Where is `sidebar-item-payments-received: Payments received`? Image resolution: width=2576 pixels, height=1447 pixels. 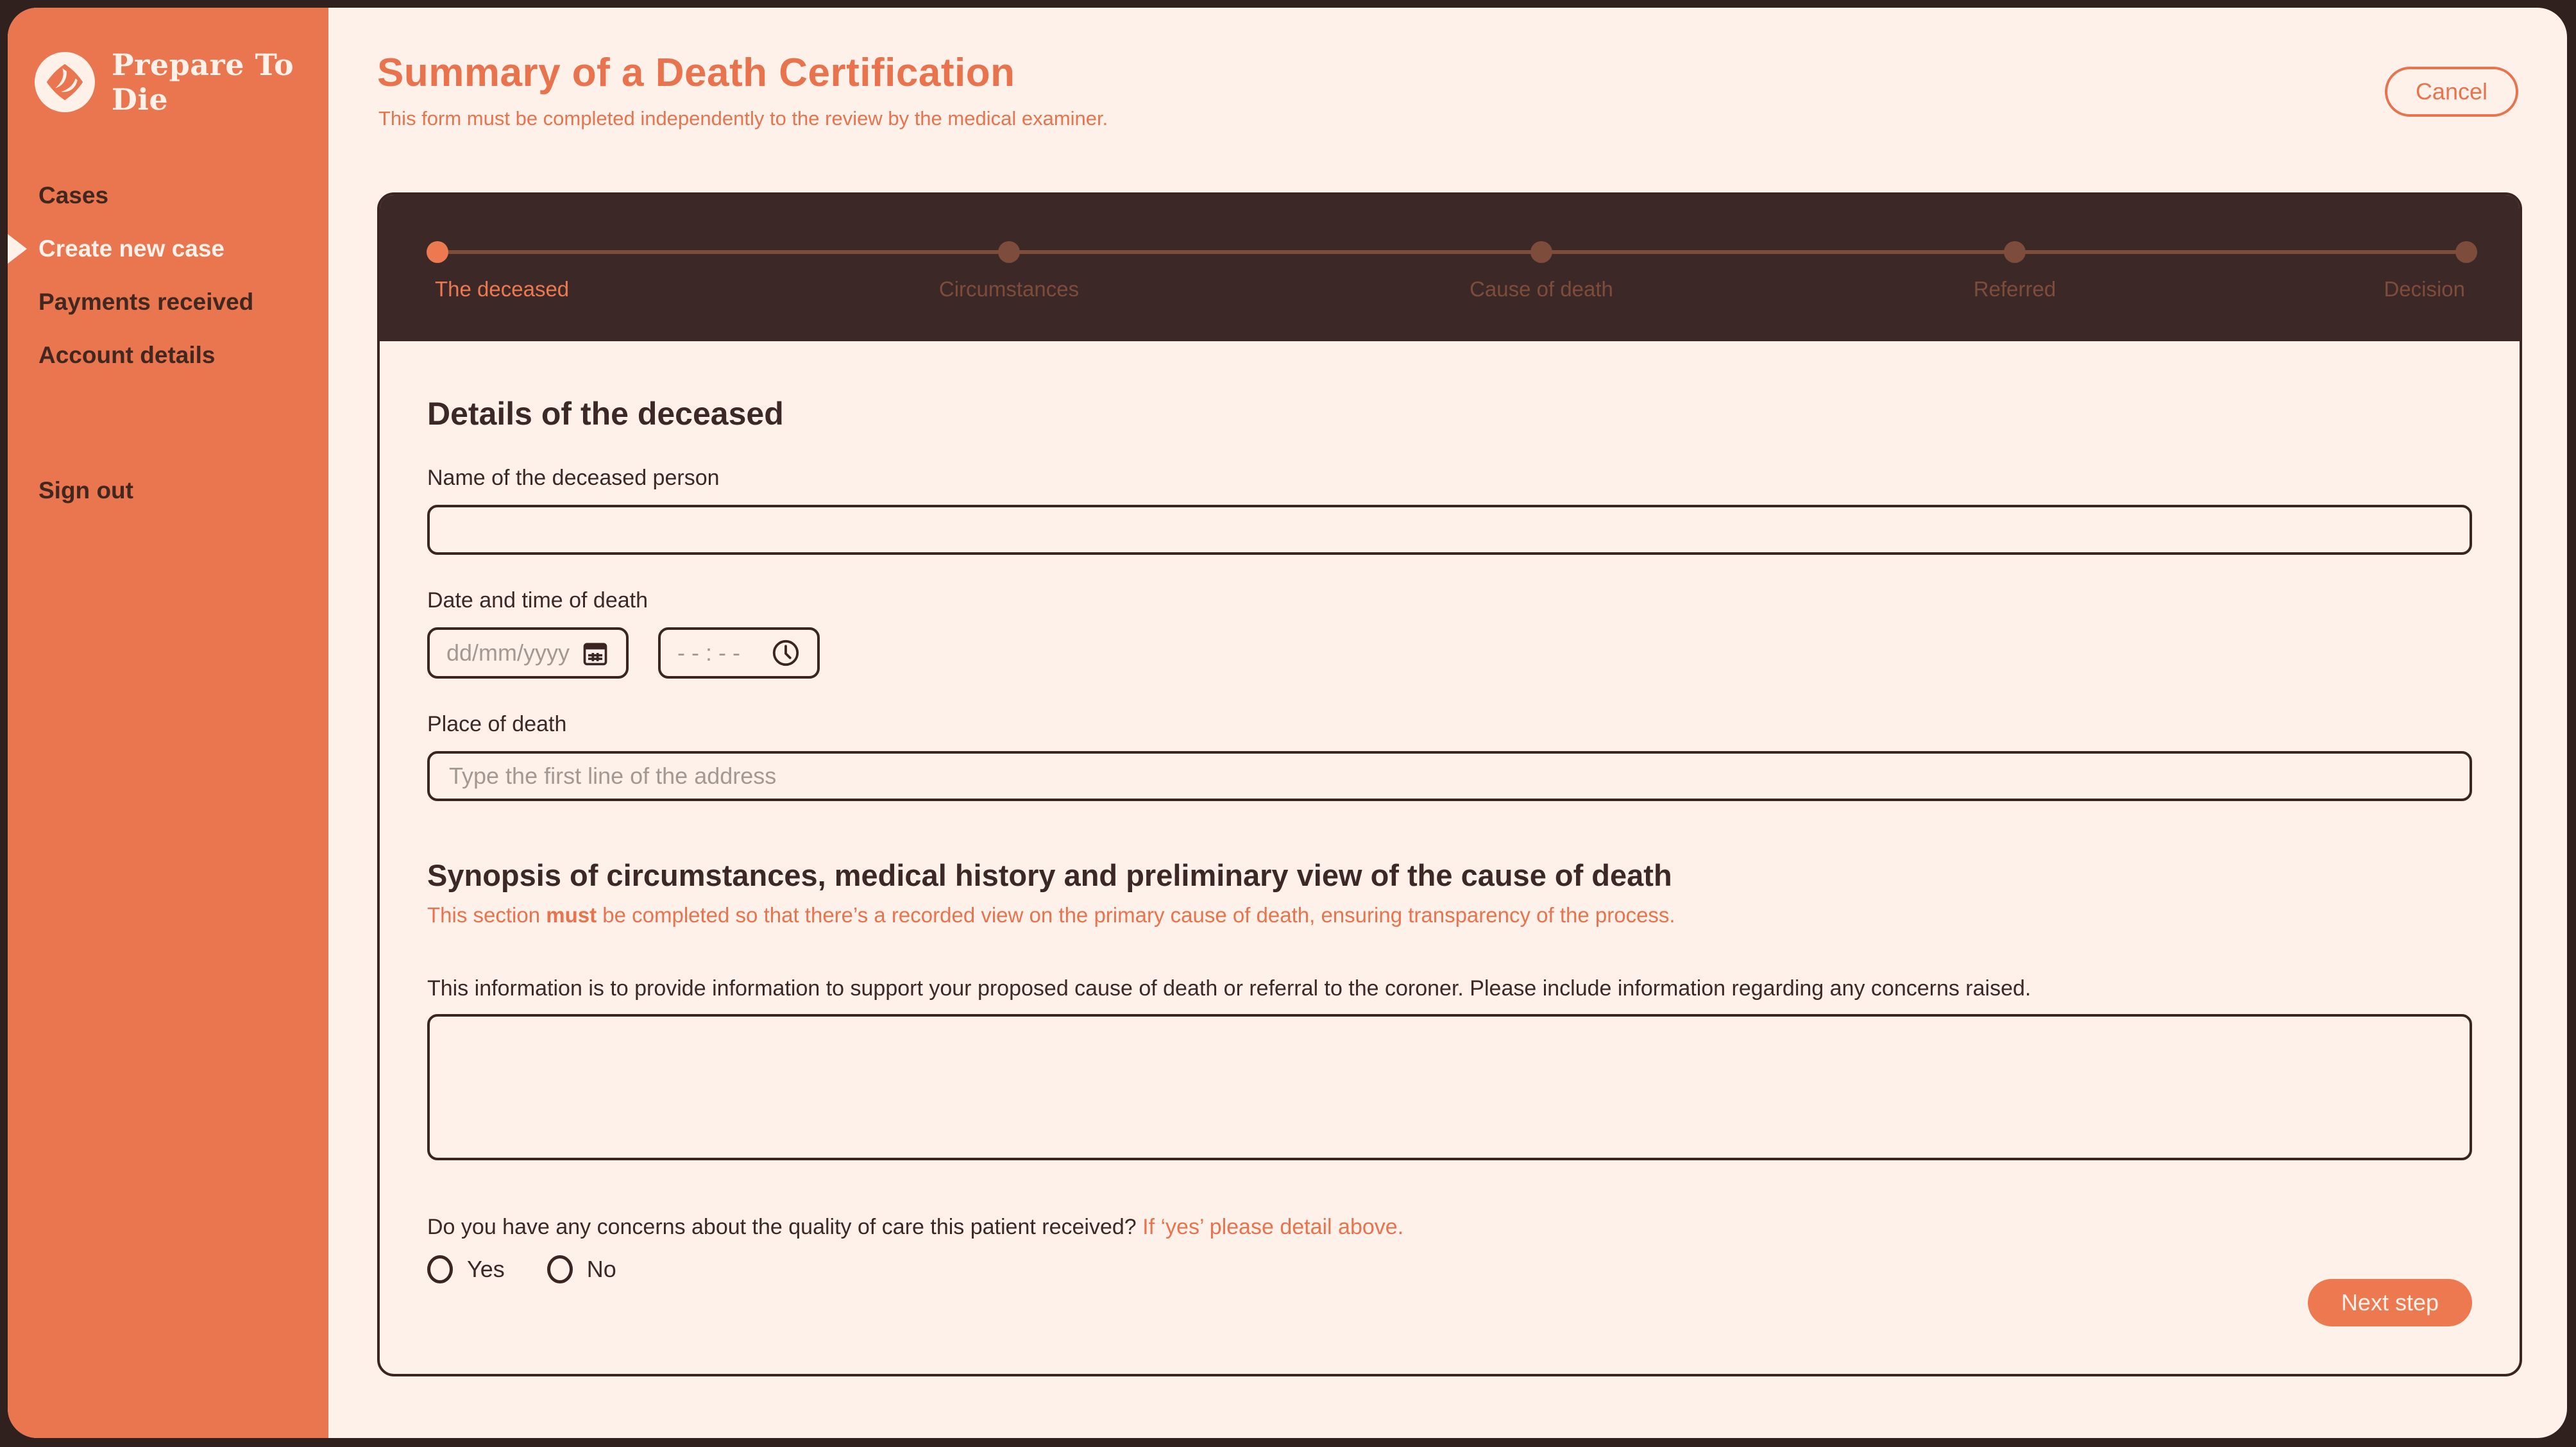 sidebar-item-payments-received: Payments received is located at coordinates (168, 302).